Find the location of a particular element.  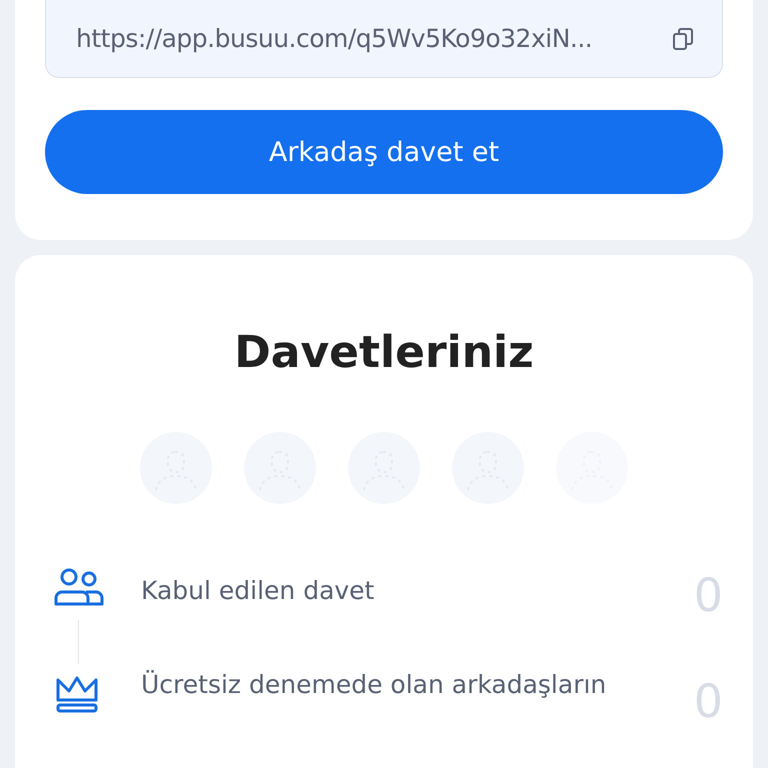

stat-label: Kabul edilen davet is located at coordinates (258, 591).